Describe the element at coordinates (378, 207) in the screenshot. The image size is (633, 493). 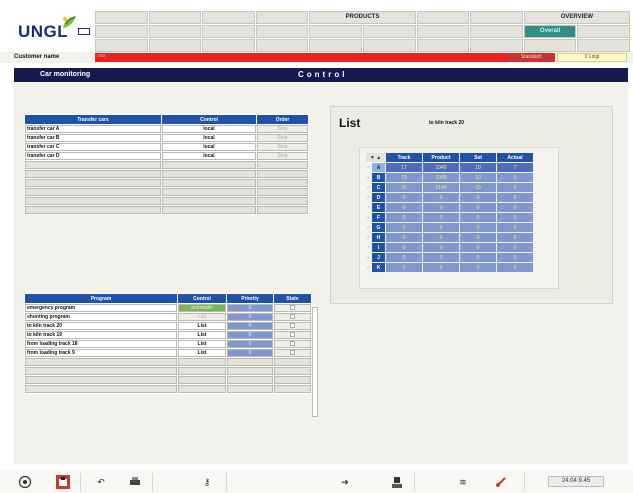
I see `row-label: E` at that location.